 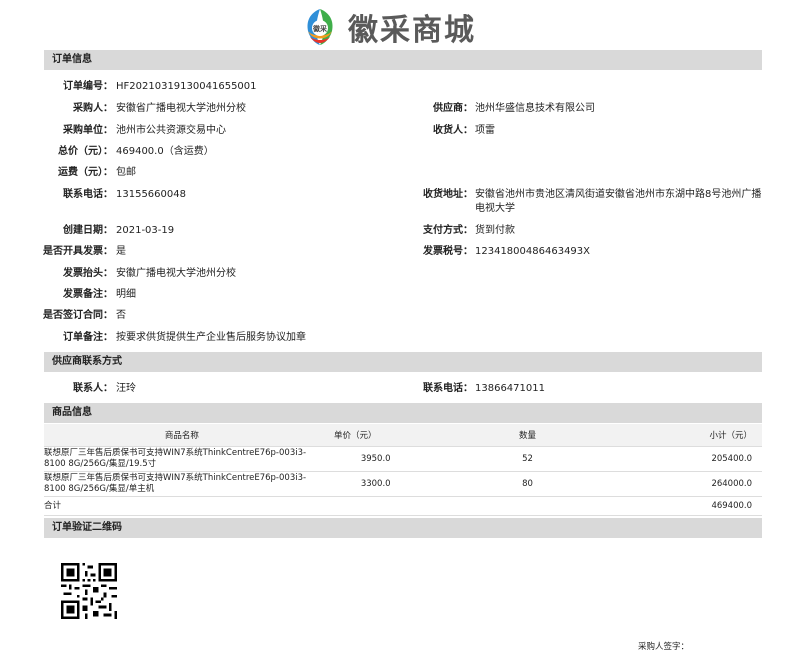 What do you see at coordinates (88, 230) in the screenshot?
I see `date-label: 创建日期：` at bounding box center [88, 230].